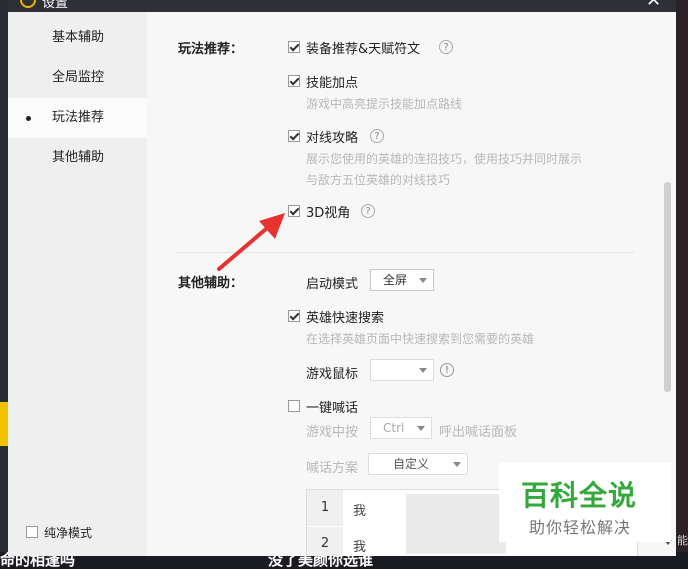 The height and width of the screenshot is (569, 688). What do you see at coordinates (363, 49) in the screenshot?
I see `equip-rune-label: 装备推荐&天赋符文` at bounding box center [363, 49].